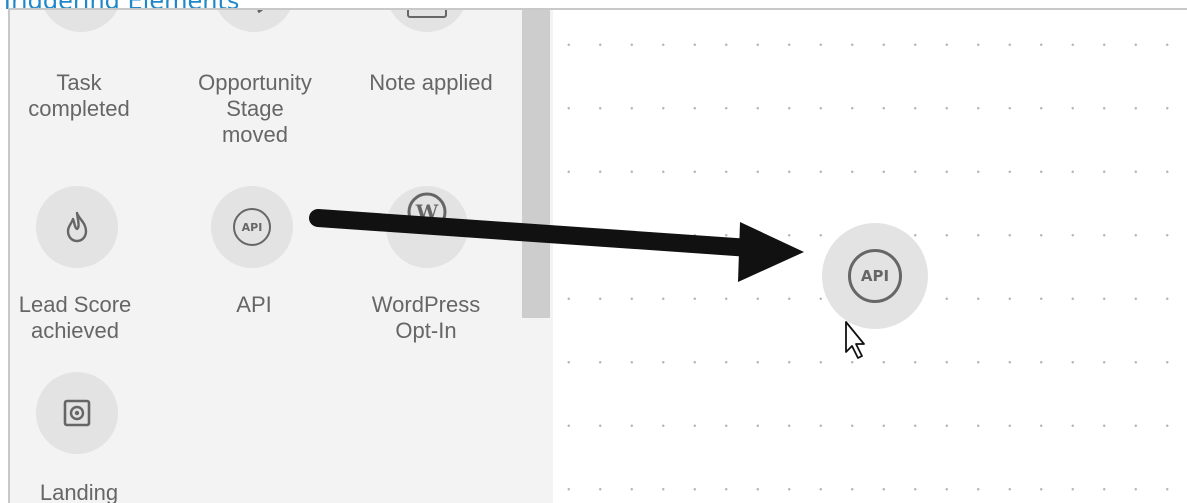  Describe the element at coordinates (587, 284) in the screenshot. I see `drag-annotation` at that location.